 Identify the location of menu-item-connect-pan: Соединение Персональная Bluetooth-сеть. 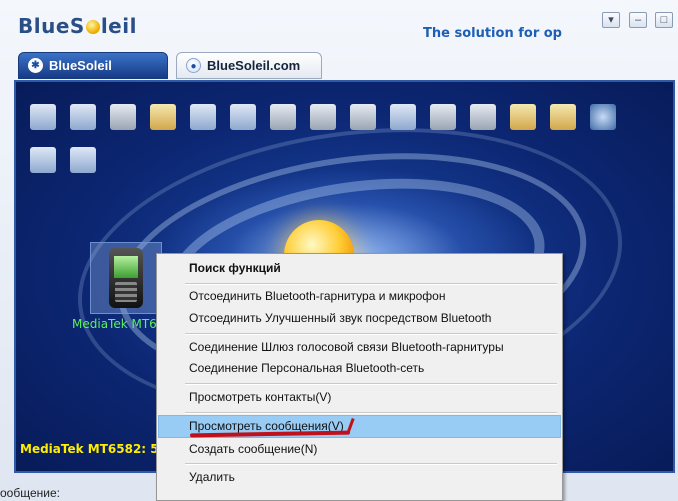
(359, 368).